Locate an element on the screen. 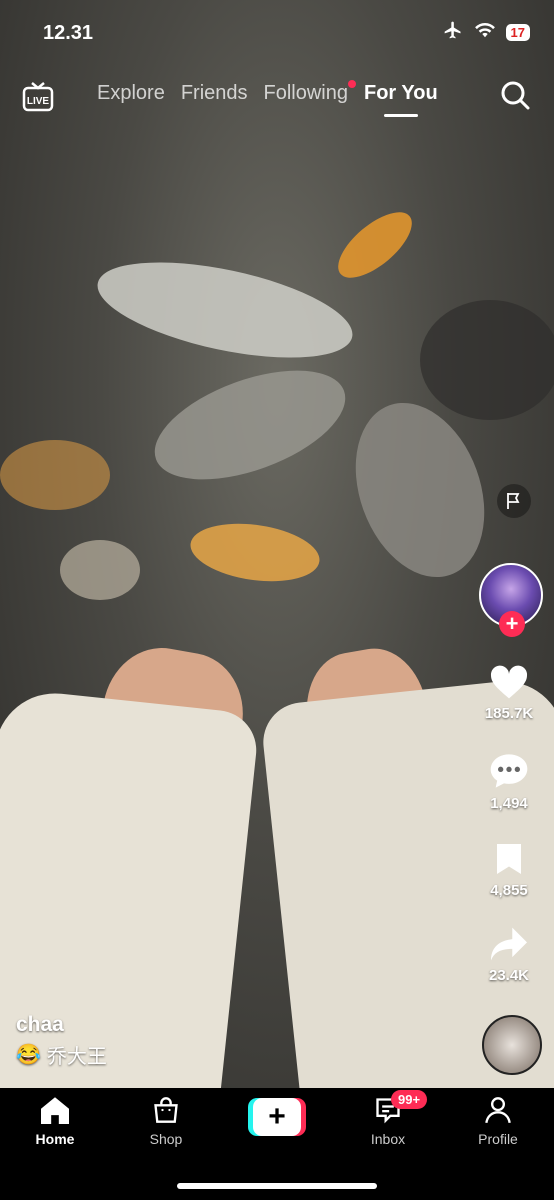 The image size is (554, 1200). share-icon is located at coordinates (509, 944).